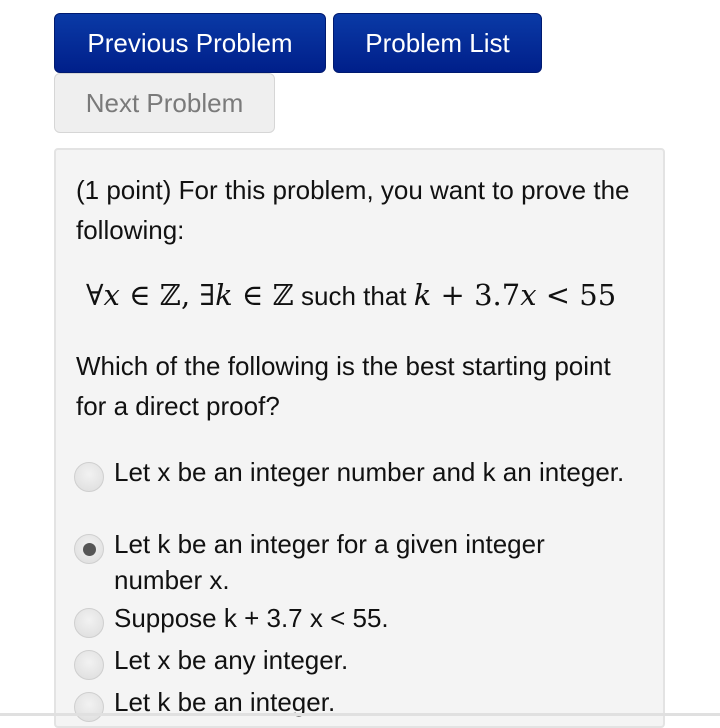 Image resolution: width=720 pixels, height=728 pixels. What do you see at coordinates (89, 549) in the screenshot?
I see `radio-button-selected` at bounding box center [89, 549].